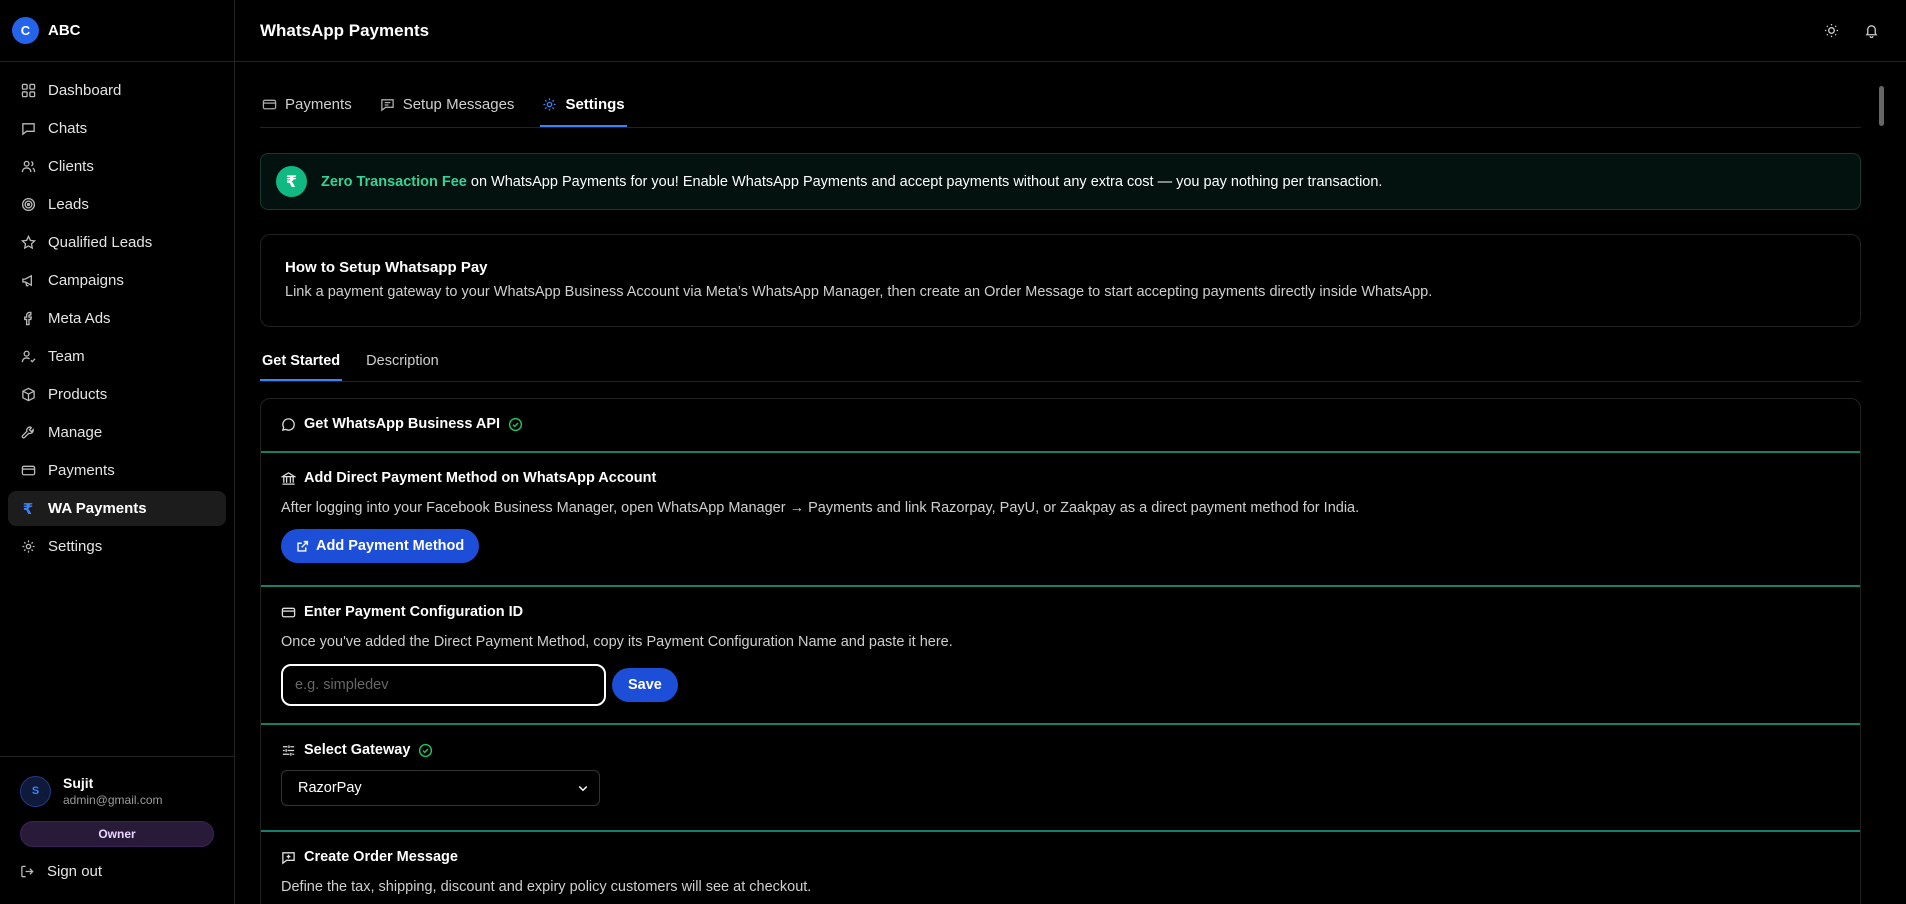 This screenshot has height=904, width=1906. What do you see at coordinates (117, 546) in the screenshot?
I see `sidebar-item-settings: Settings` at bounding box center [117, 546].